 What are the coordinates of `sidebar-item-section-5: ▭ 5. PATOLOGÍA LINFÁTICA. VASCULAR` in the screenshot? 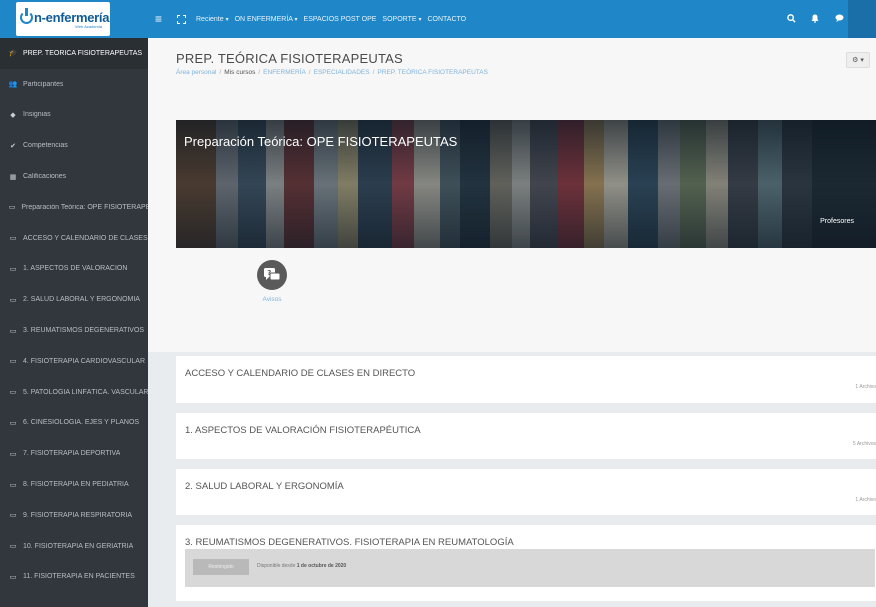 It's located at (74, 392).